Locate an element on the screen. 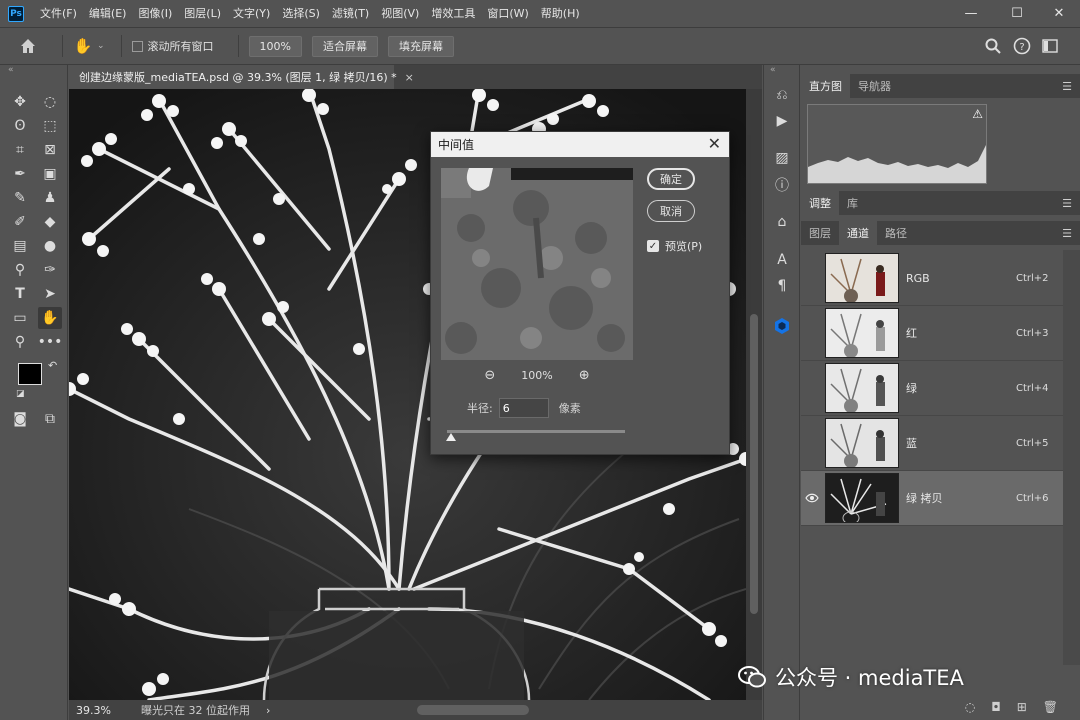 This screenshot has width=1080, height=720. radius-slider-handle is located at coordinates (450, 437).